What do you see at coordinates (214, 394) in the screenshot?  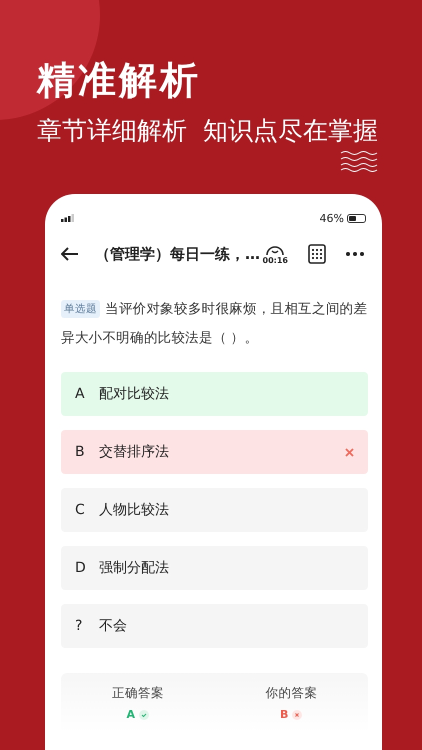 I see `answer-option: A 配对比较法` at bounding box center [214, 394].